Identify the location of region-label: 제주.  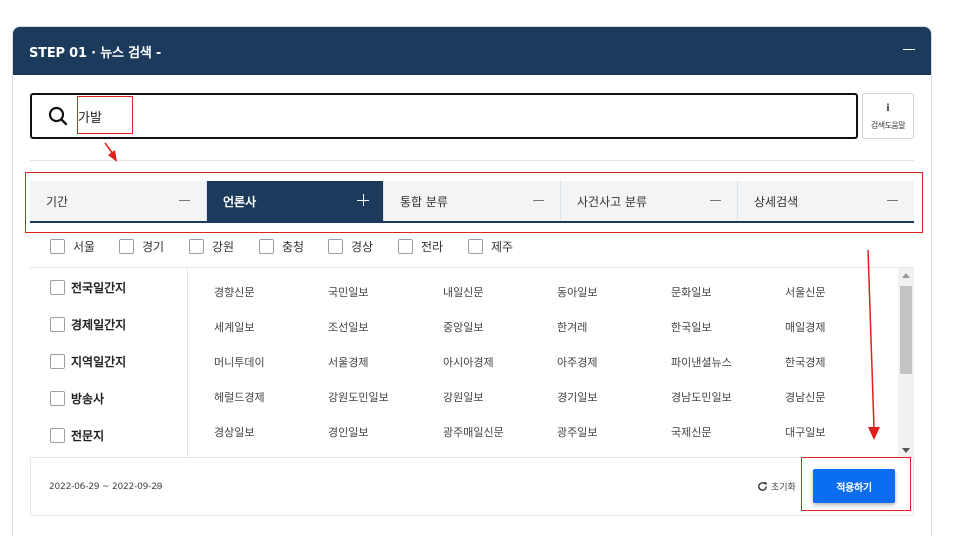
(502, 246).